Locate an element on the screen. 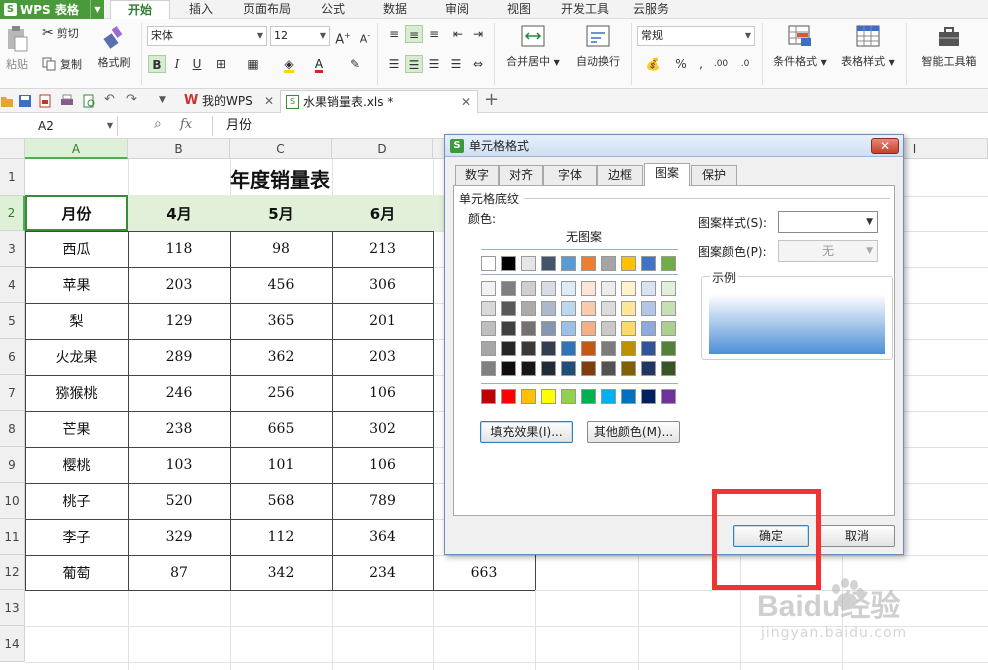 This screenshot has width=988, height=670. data-cell: 106 is located at coordinates (382, 393).